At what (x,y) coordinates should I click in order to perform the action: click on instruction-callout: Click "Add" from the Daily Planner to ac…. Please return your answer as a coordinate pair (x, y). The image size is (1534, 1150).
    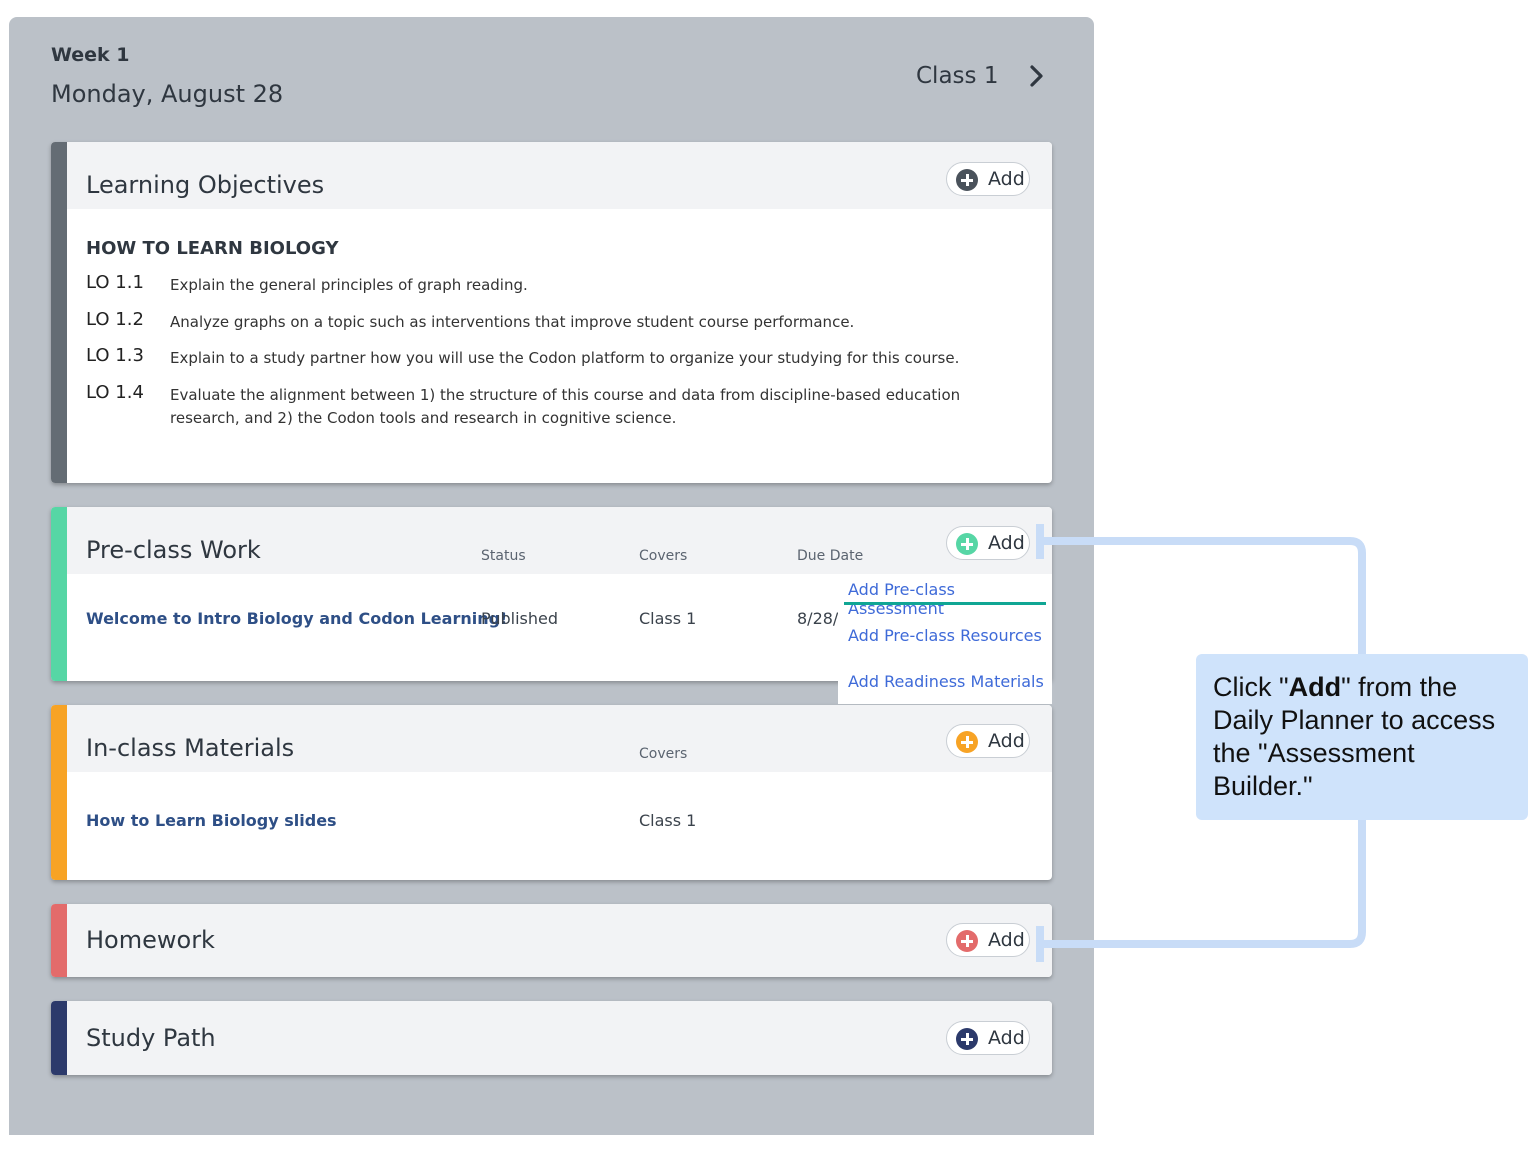
    Looking at the image, I should click on (1362, 737).